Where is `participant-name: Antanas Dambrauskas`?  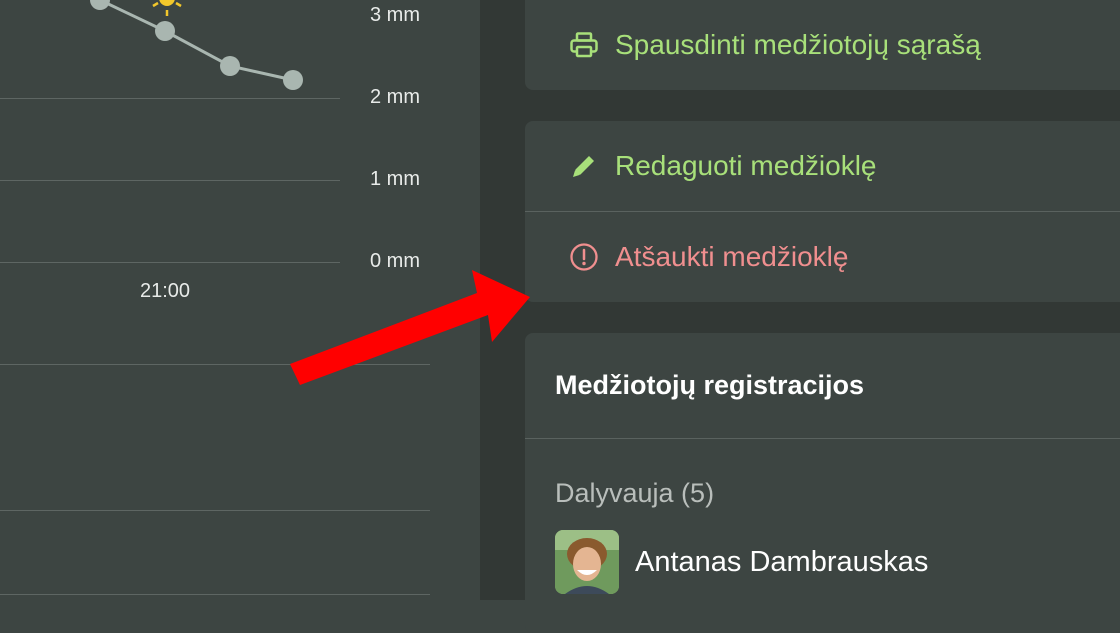 participant-name: Antanas Dambrauskas is located at coordinates (782, 561).